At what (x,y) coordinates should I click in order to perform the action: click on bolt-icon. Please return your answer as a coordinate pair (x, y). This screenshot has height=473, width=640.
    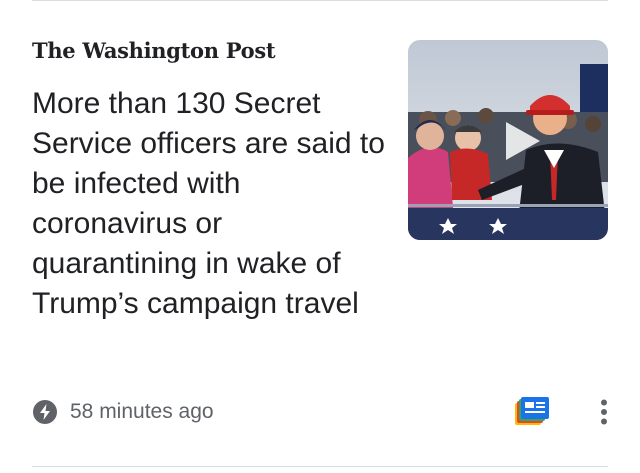
    Looking at the image, I should click on (45, 412).